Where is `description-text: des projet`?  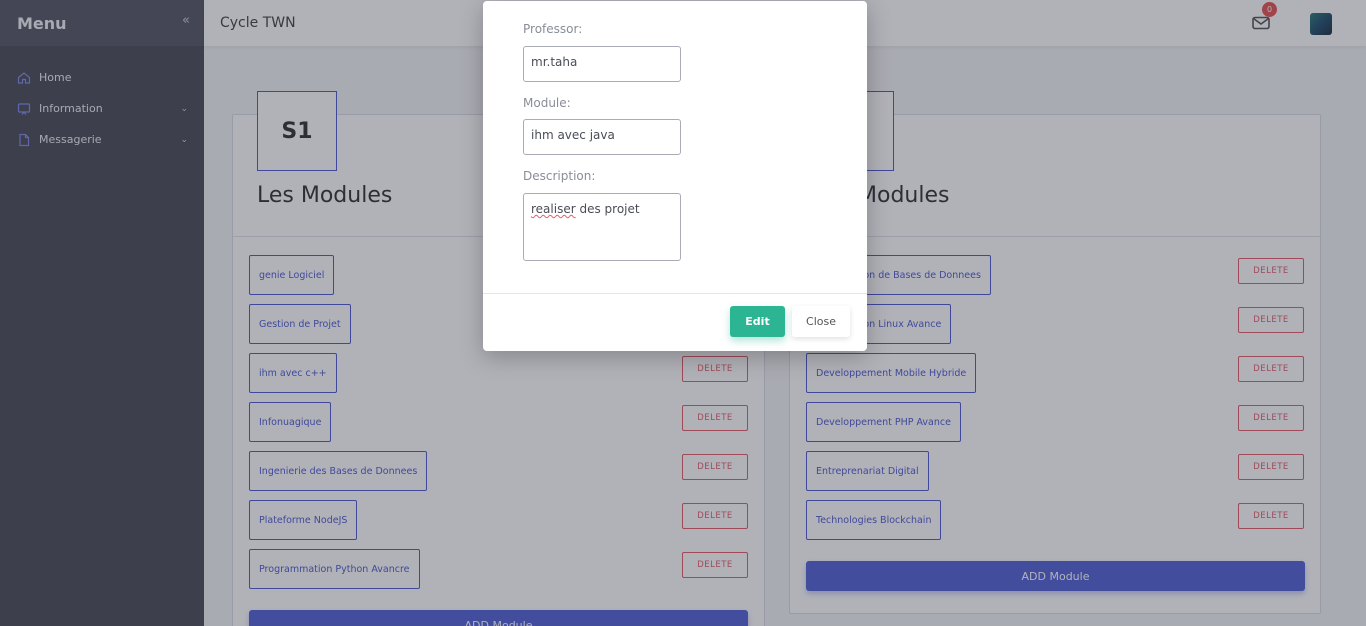
description-text: des projet is located at coordinates (607, 209).